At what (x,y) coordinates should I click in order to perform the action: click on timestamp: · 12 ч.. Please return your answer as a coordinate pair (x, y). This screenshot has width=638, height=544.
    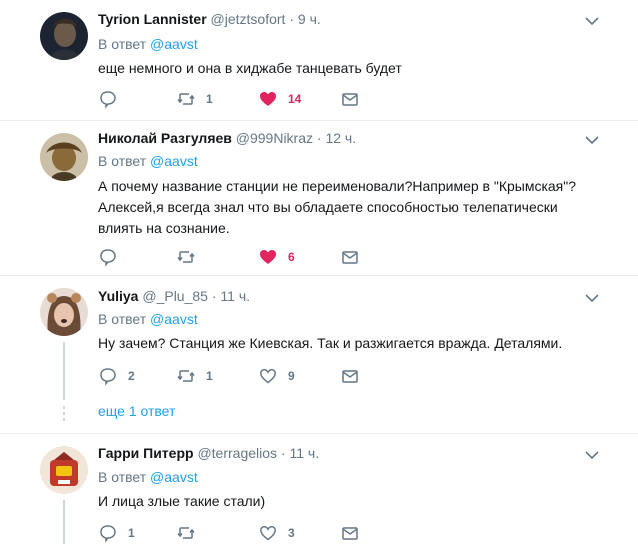
    Looking at the image, I should click on (336, 138).